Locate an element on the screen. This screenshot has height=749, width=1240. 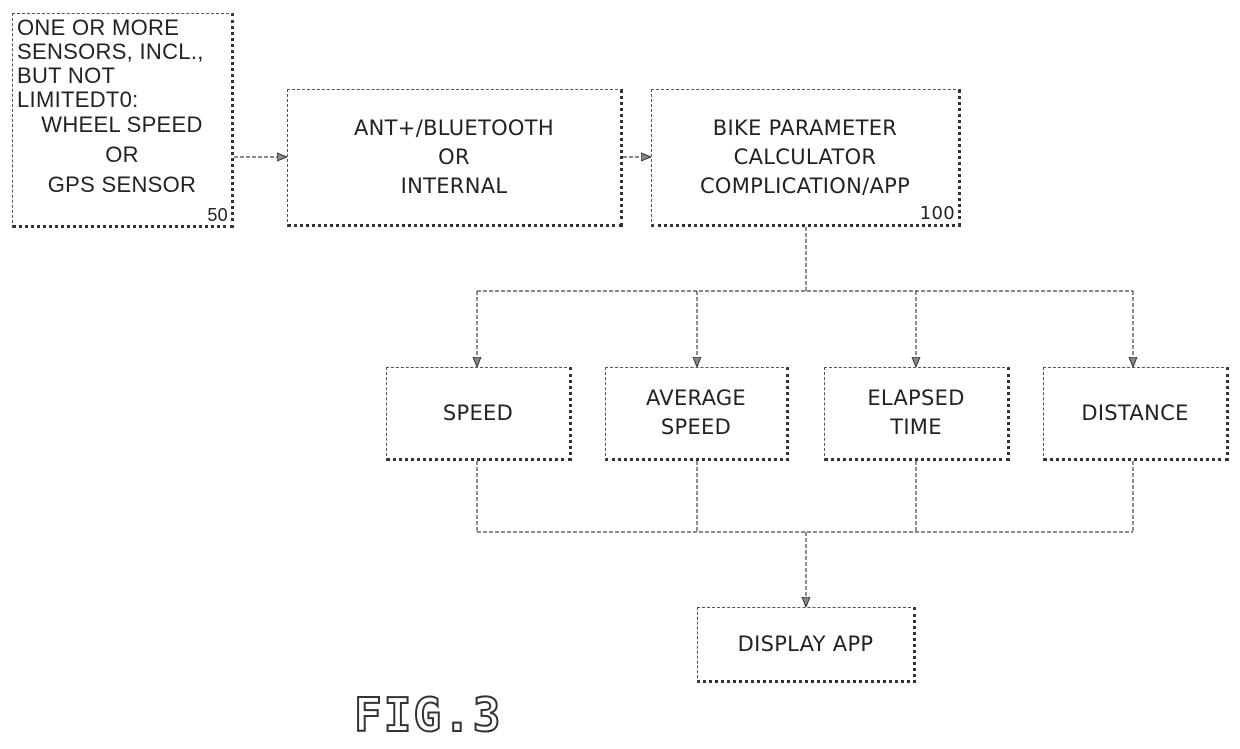
speed-label: SPEED is located at coordinates (478, 412).